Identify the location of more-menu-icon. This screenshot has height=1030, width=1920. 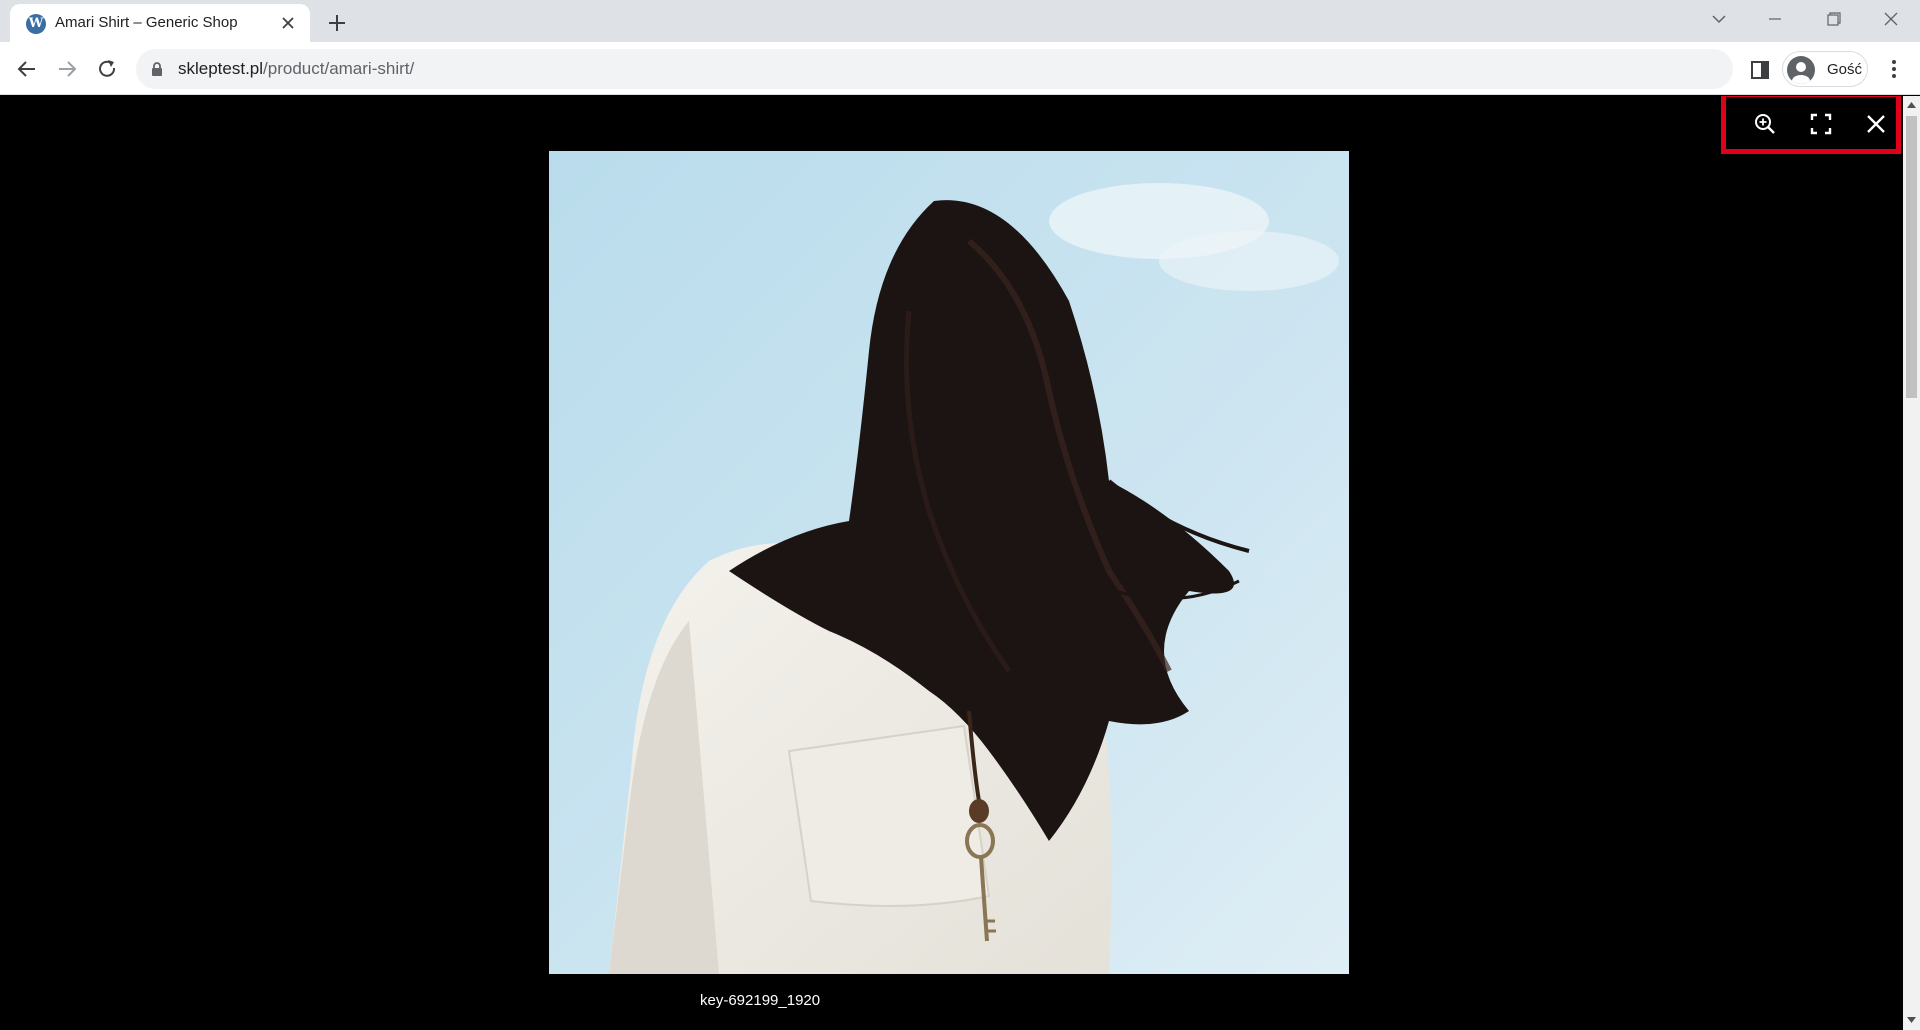
(1894, 69).